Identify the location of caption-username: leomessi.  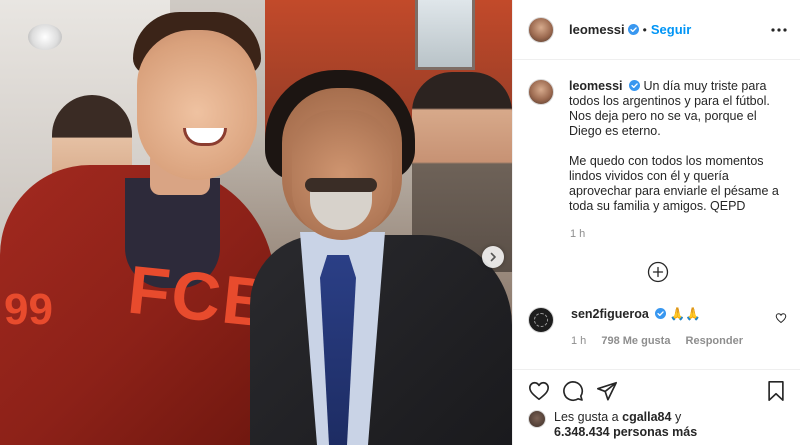
(596, 86).